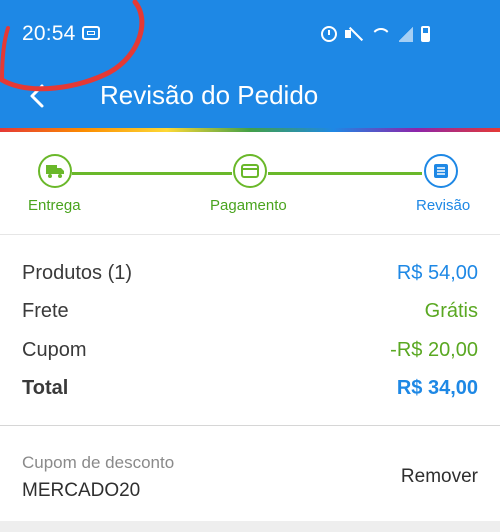 The width and height of the screenshot is (500, 532). I want to click on step-entrega, so click(55, 171).